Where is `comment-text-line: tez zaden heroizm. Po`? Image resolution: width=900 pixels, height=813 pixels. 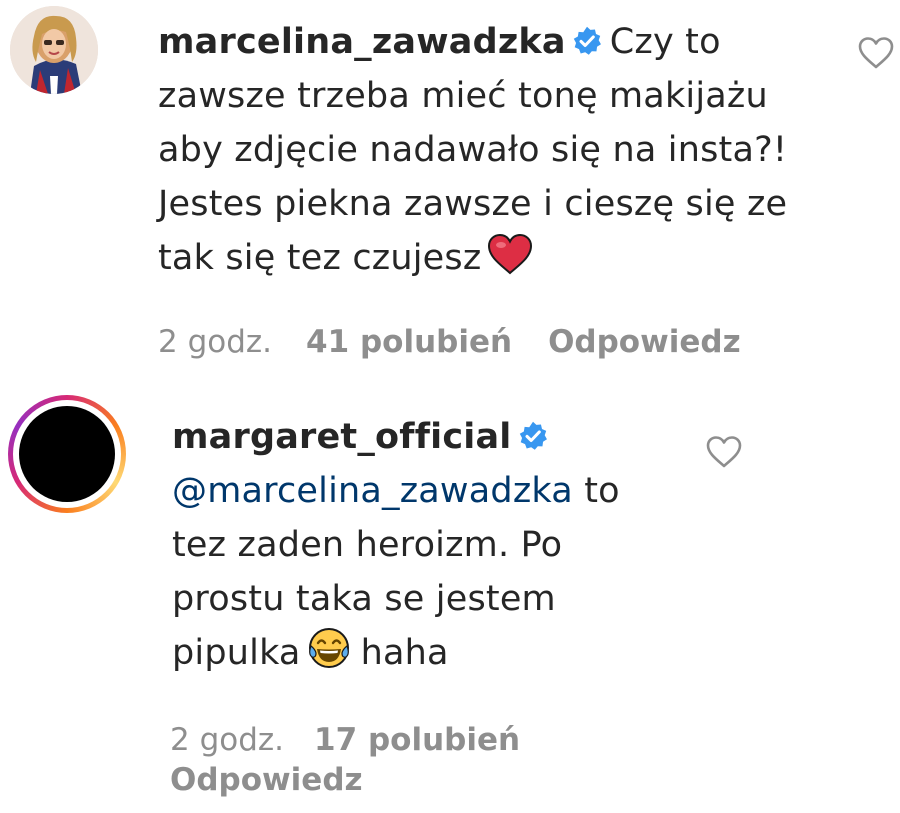
comment-text-line: tez zaden heroizm. Po is located at coordinates (367, 545).